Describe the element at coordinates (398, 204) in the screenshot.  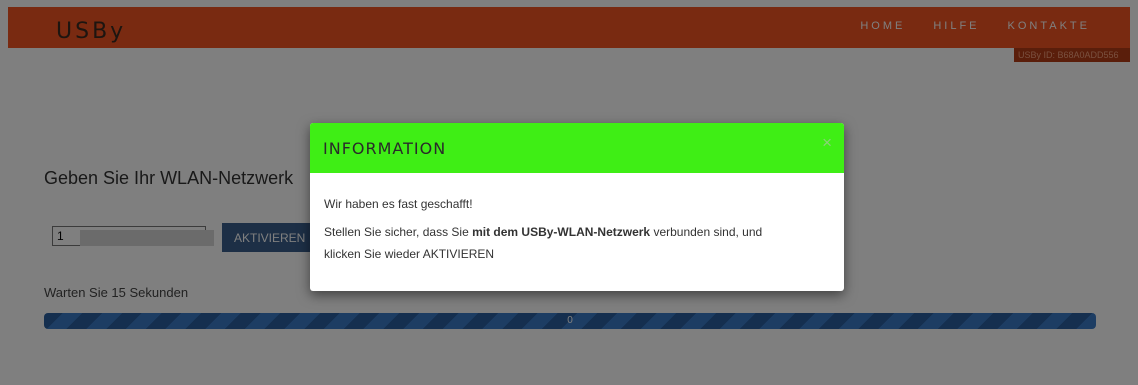
I see `modal-message-line1: Wir haben es fast geschafft!` at that location.